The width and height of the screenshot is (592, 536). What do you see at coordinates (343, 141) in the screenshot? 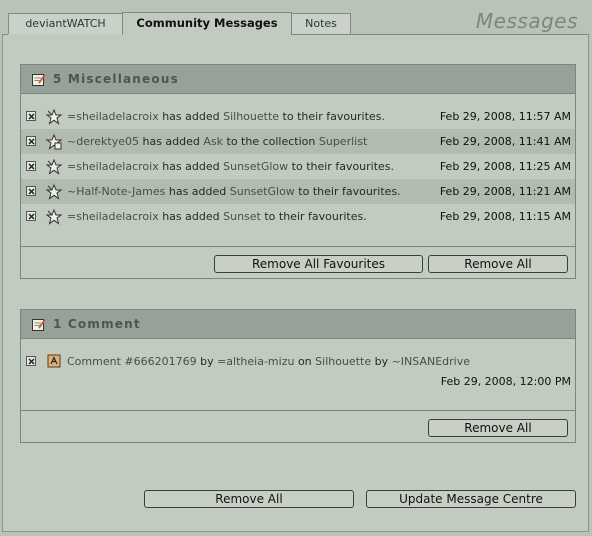
I see `collection-link: Superlist` at bounding box center [343, 141].